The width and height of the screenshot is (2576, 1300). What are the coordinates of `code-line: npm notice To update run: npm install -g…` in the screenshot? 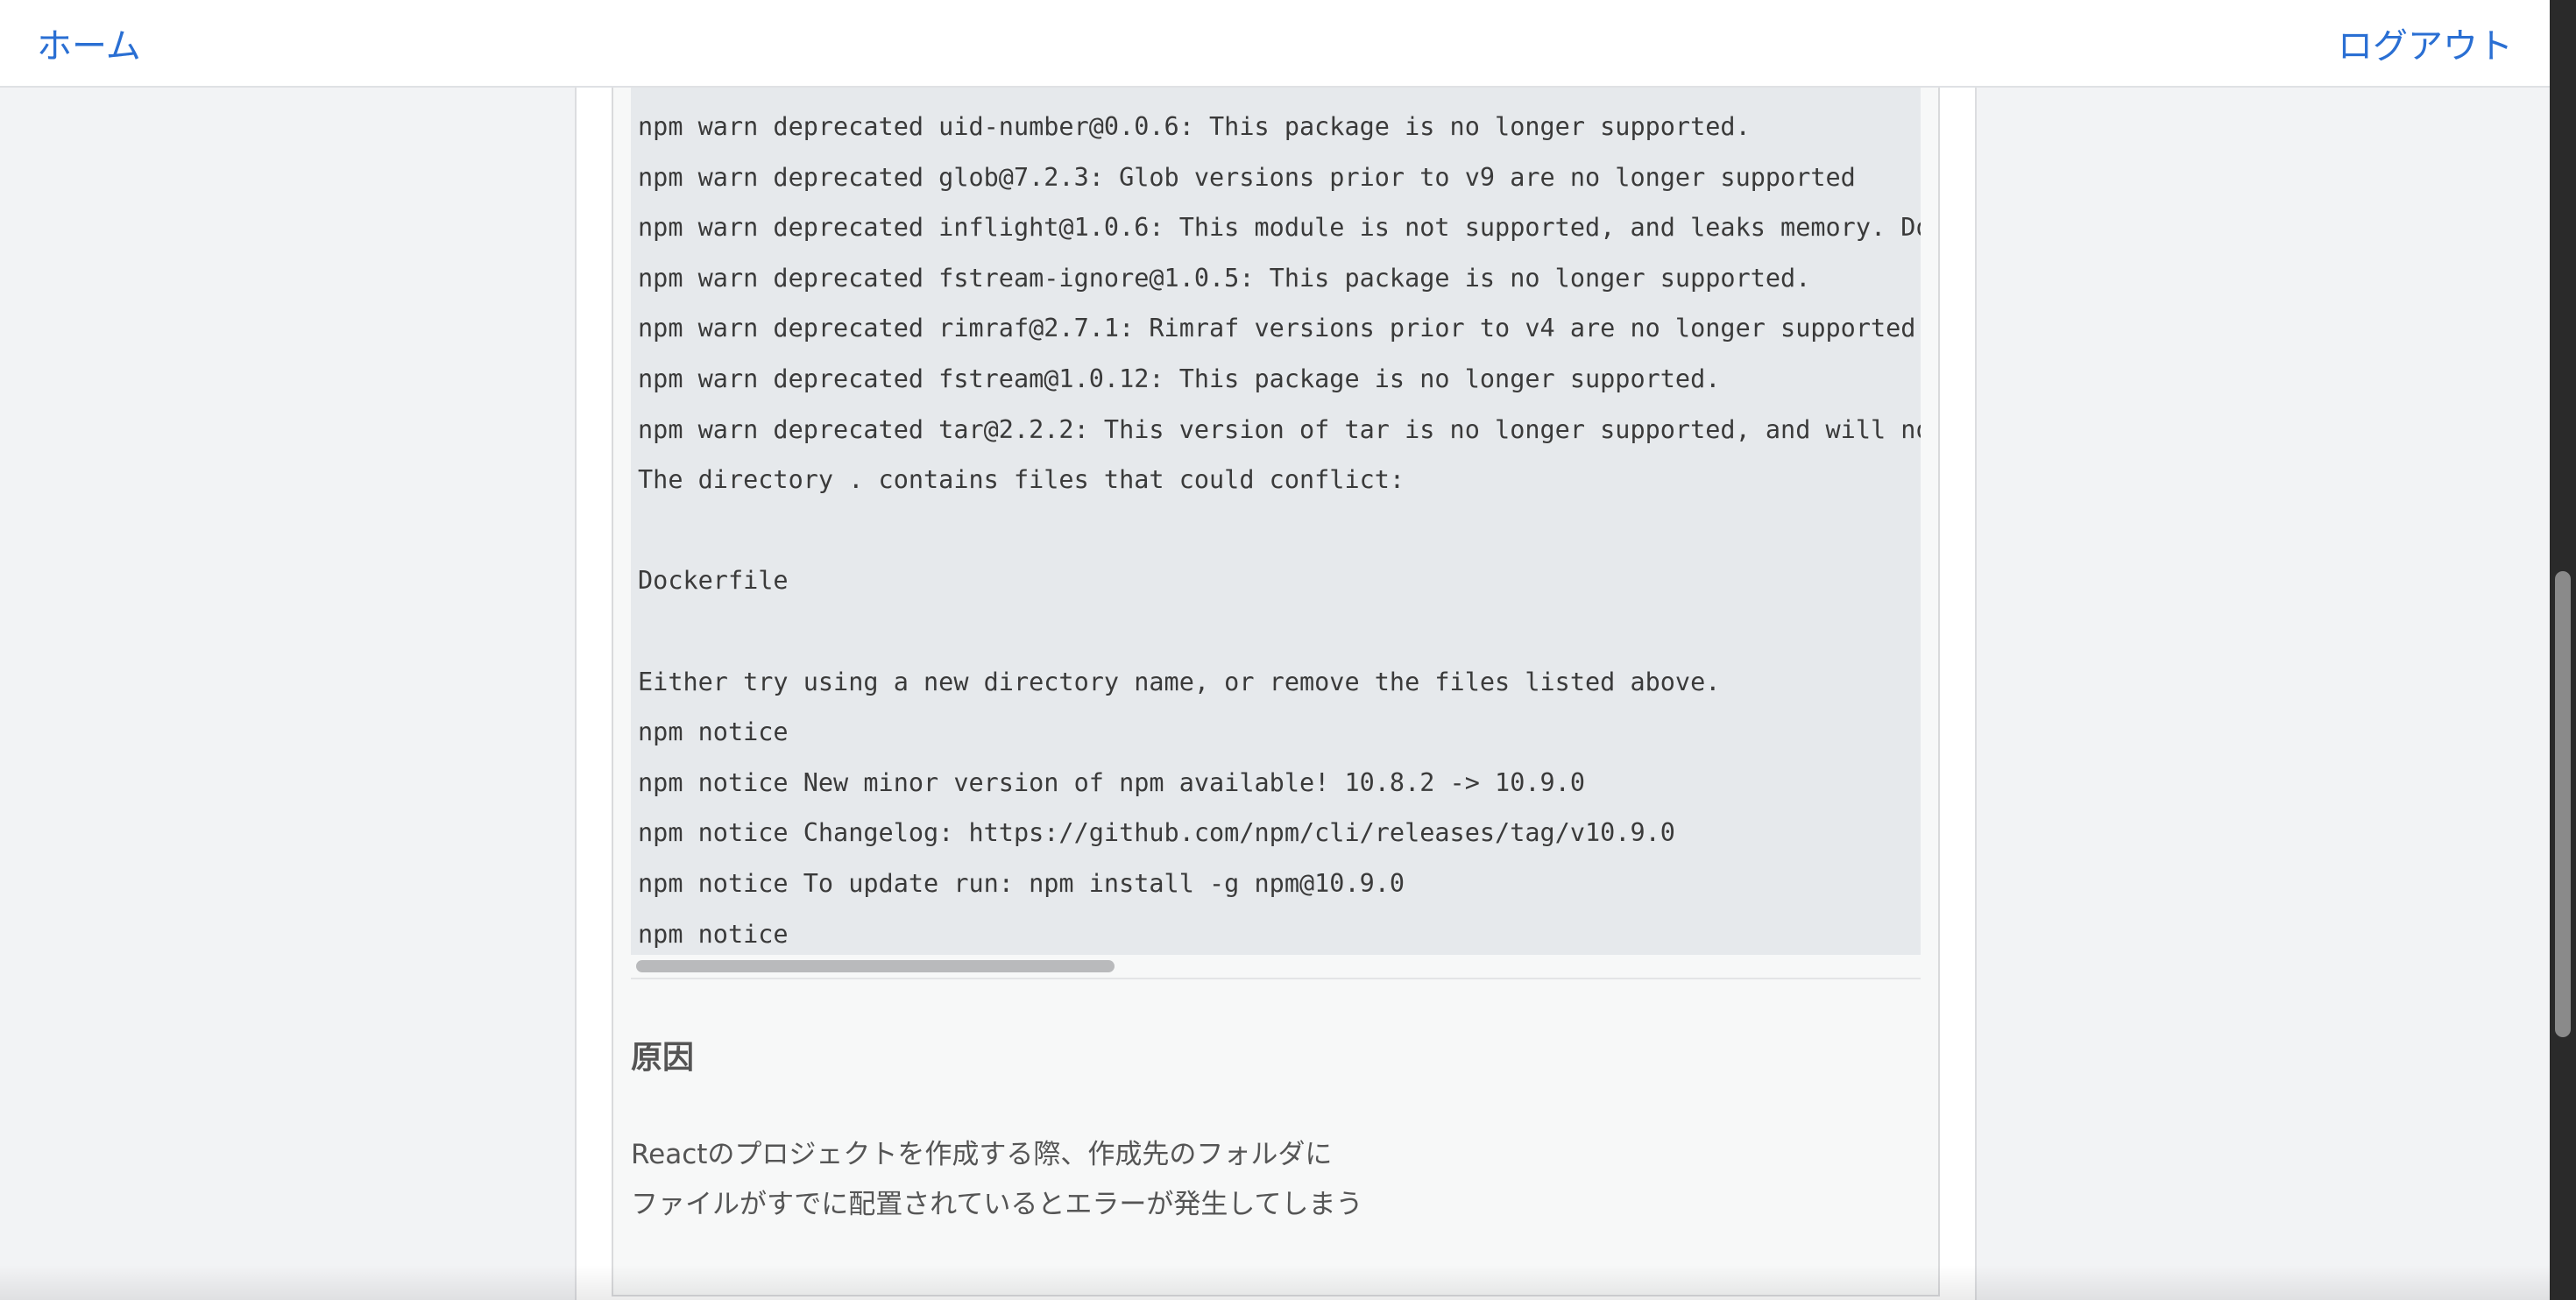 It's located at (1021, 883).